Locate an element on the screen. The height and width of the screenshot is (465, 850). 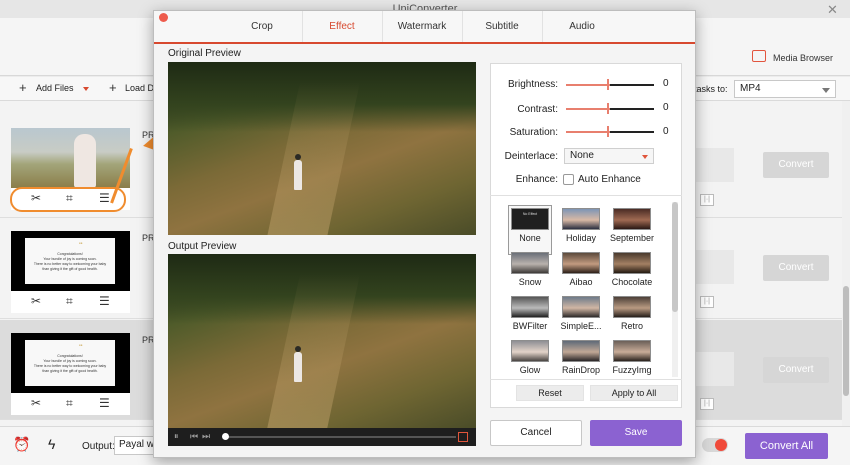
brightness-slider is located at coordinates (610, 84).